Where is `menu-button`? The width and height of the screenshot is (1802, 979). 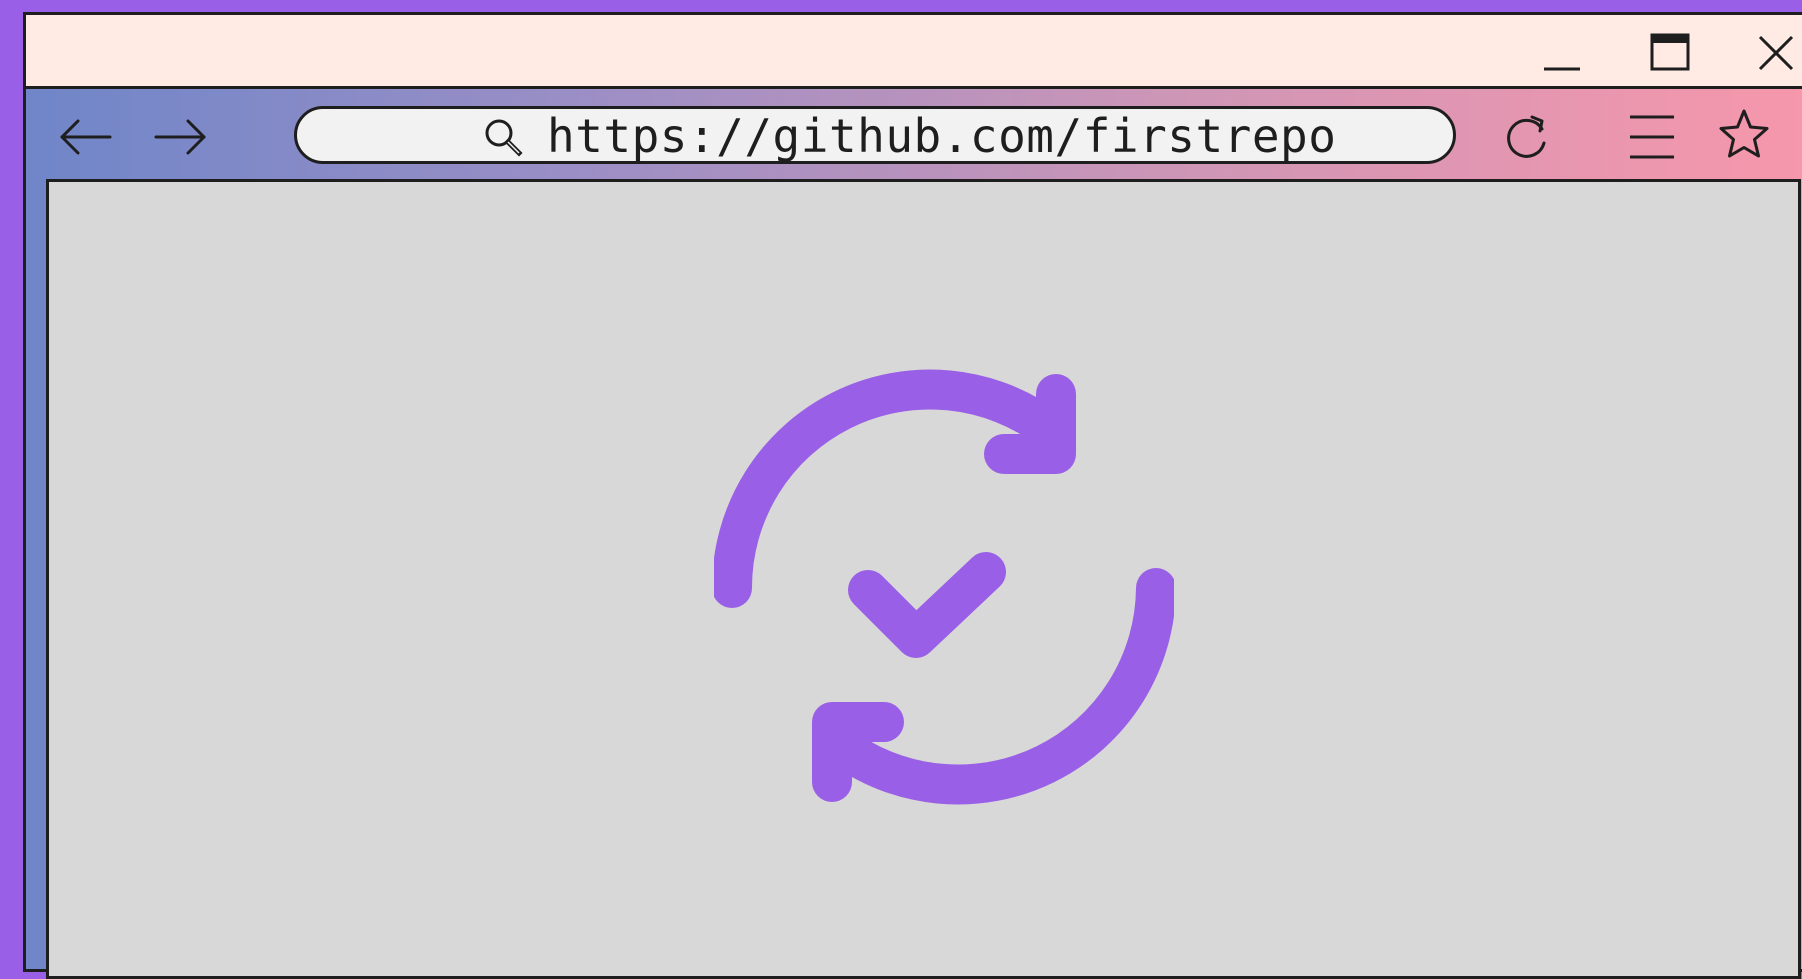 menu-button is located at coordinates (1652, 137).